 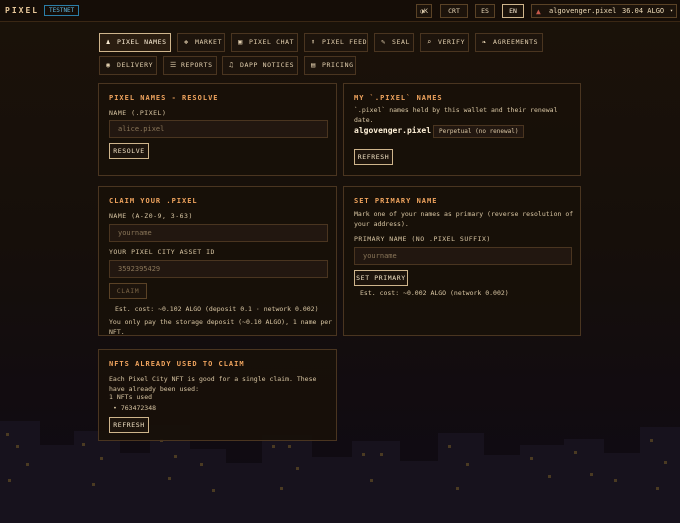 What do you see at coordinates (330, 65) in the screenshot?
I see `tab-pricing: ▤ PRICING` at bounding box center [330, 65].